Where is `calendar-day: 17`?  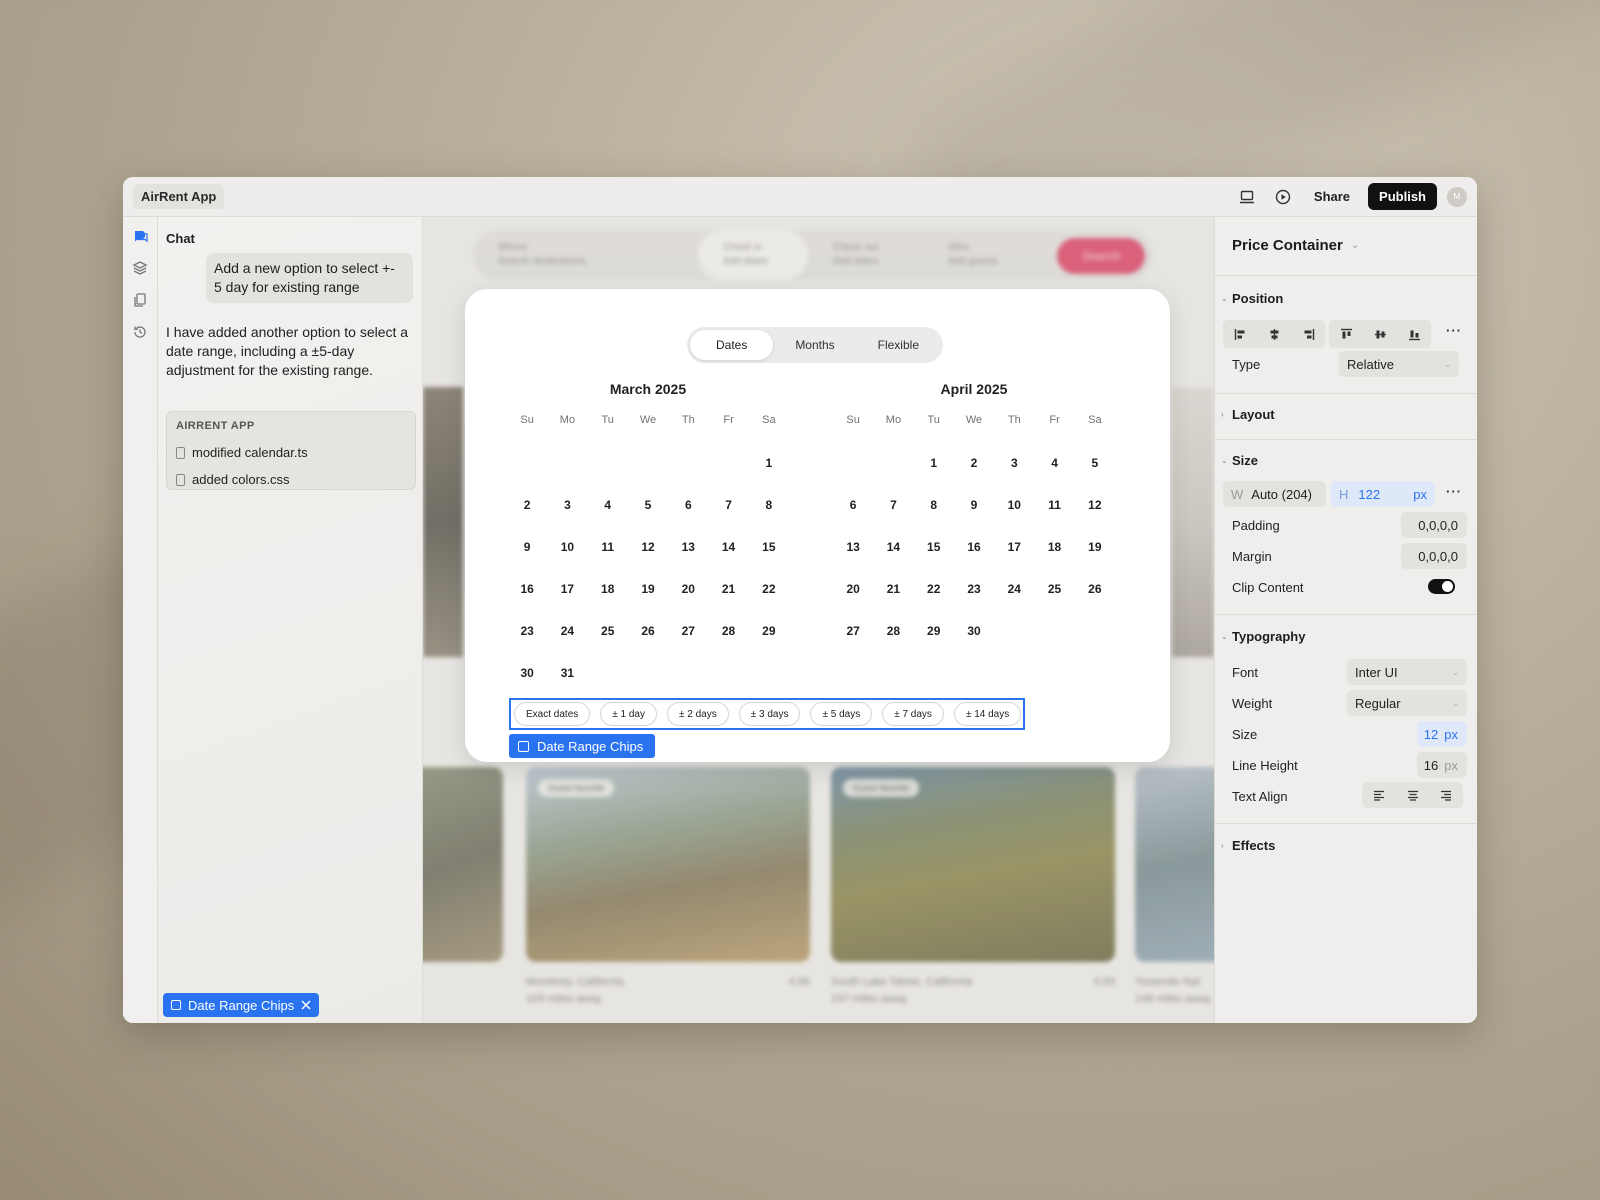
calendar-day: 17 is located at coordinates (1014, 547).